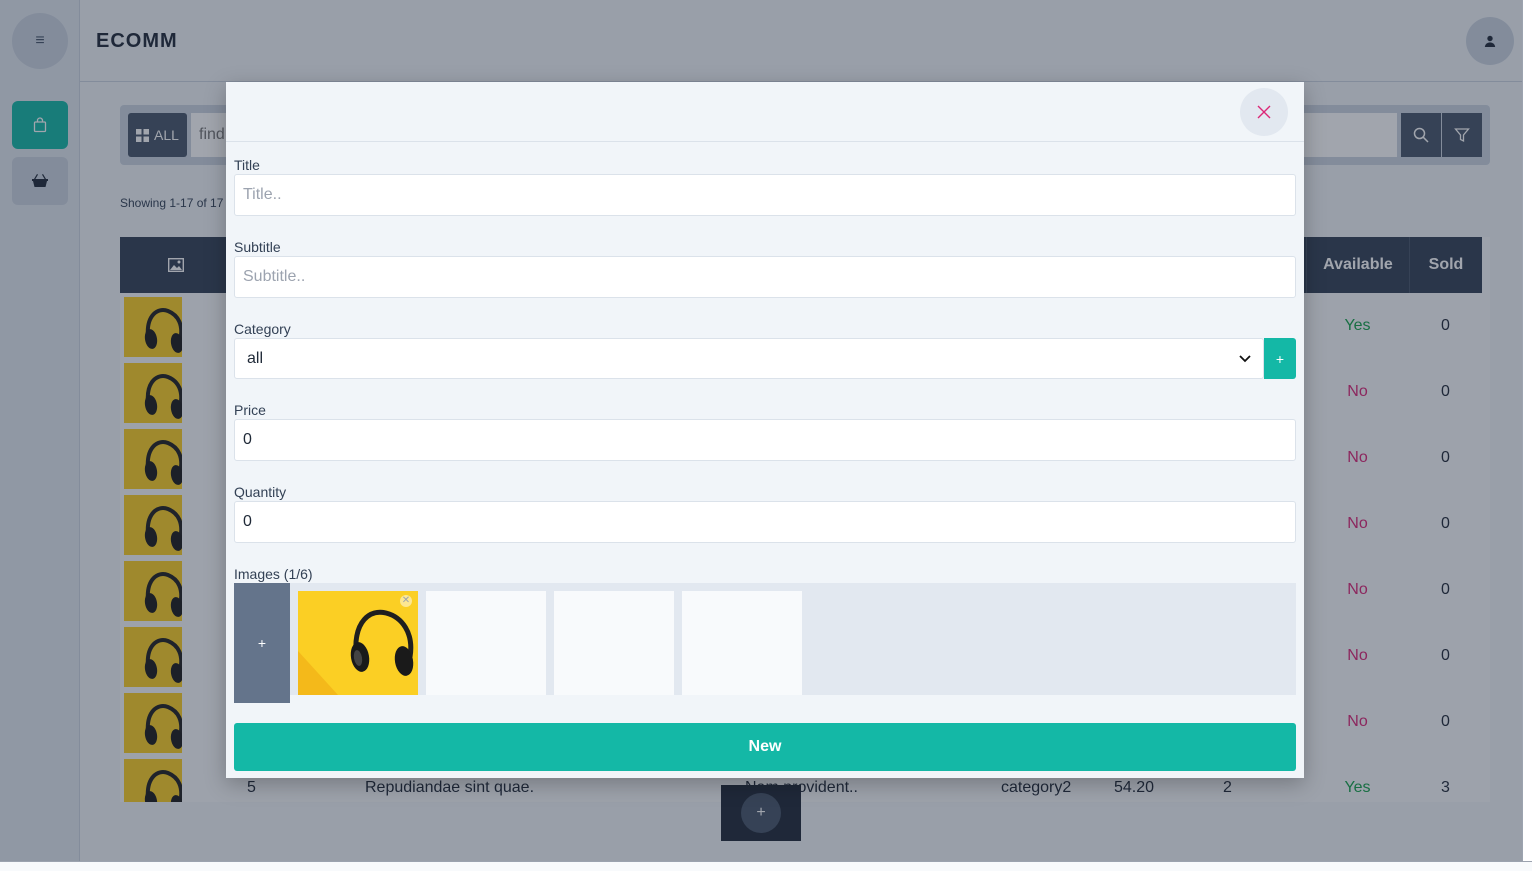 This screenshot has height=871, width=1532. Describe the element at coordinates (262, 643) in the screenshot. I see `add-image-button: +` at that location.